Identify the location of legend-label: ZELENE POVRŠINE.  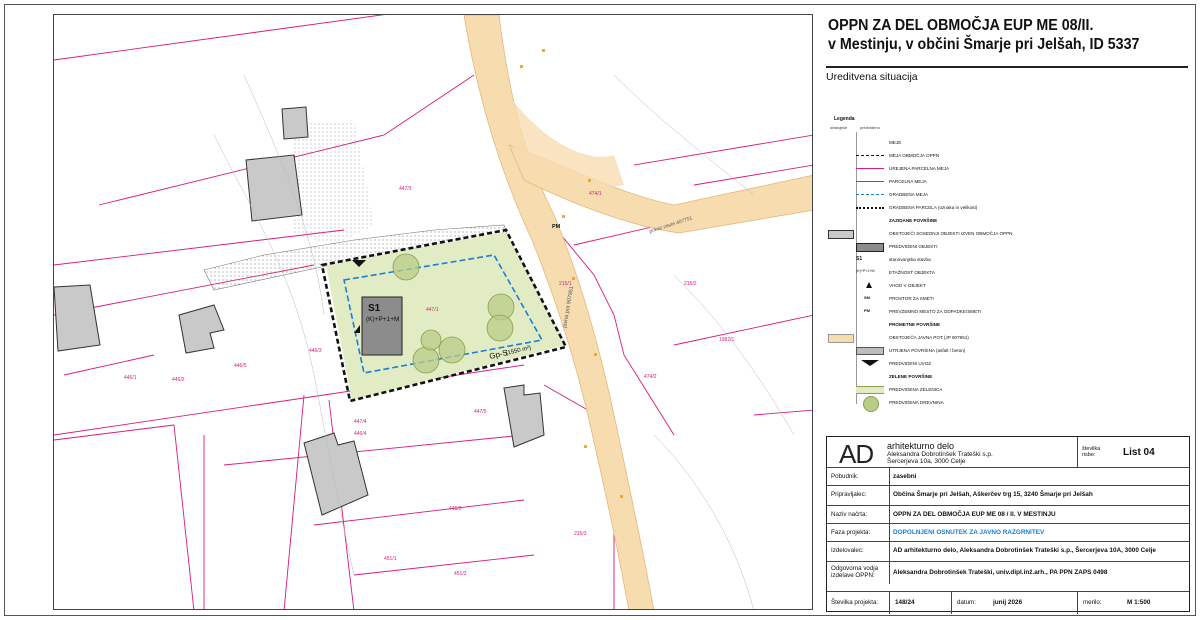
(911, 376).